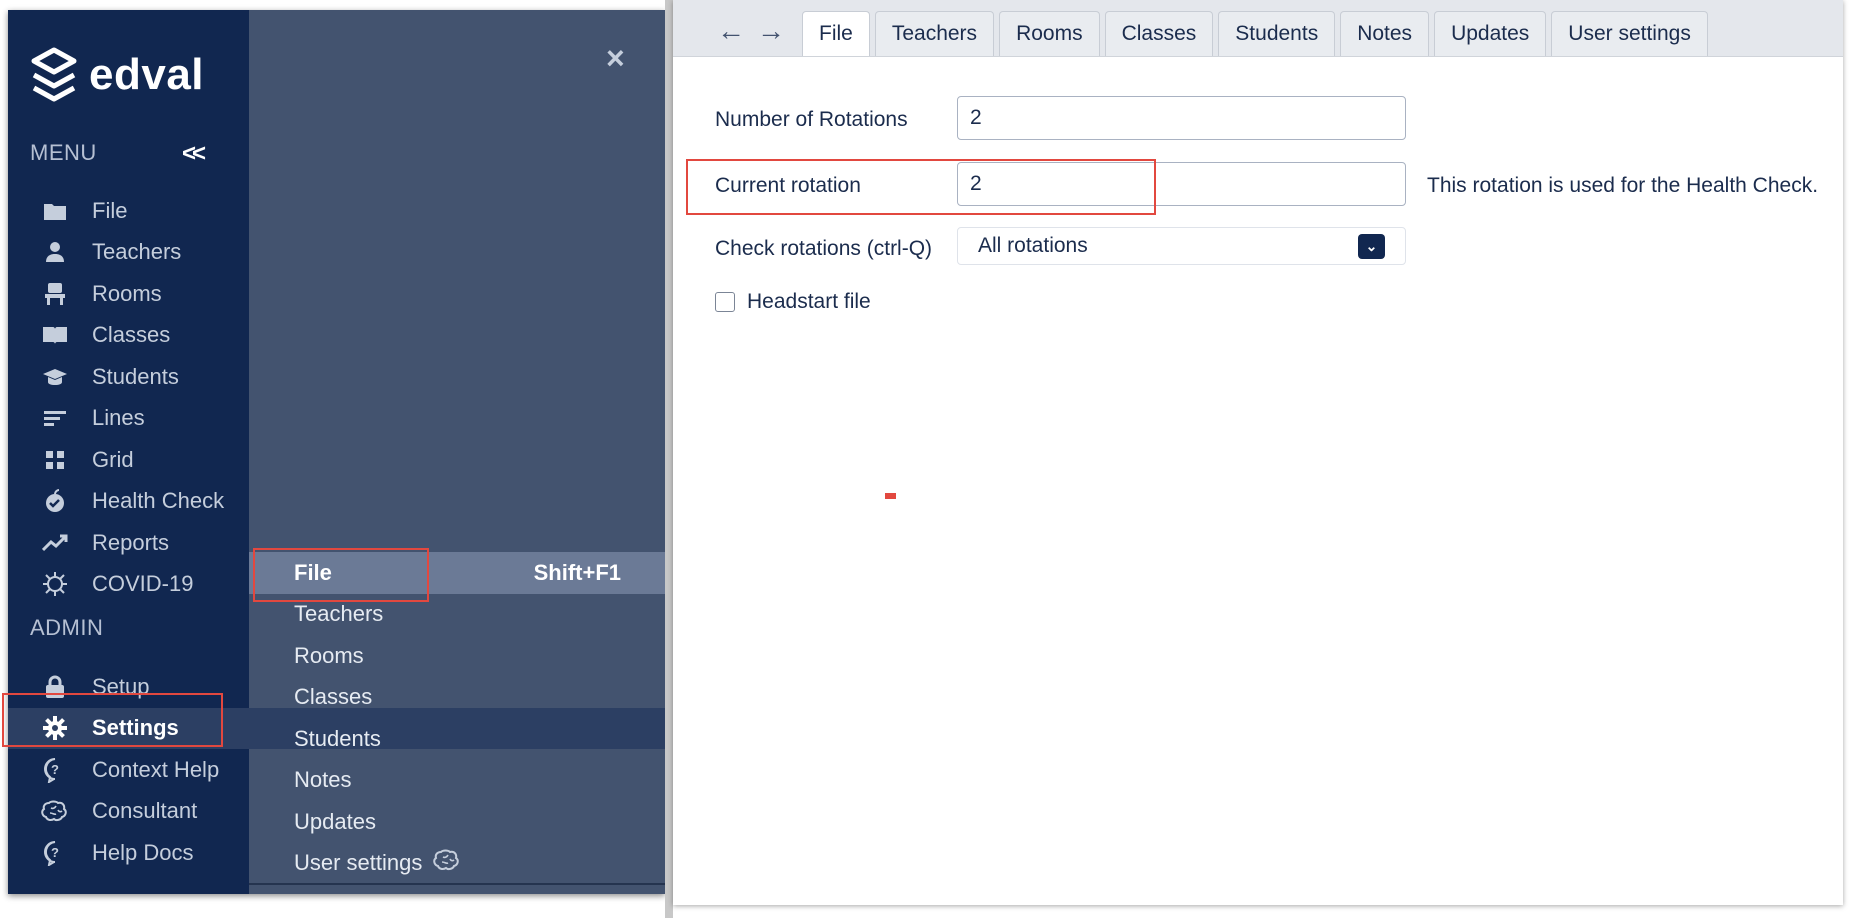 The height and width of the screenshot is (918, 1854). Describe the element at coordinates (158, 501) in the screenshot. I see `sidebar-item-label: Health Check` at that location.